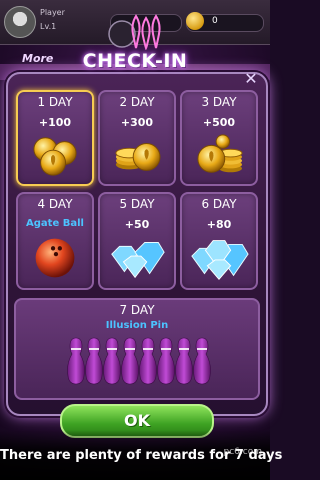  What do you see at coordinates (137, 224) in the screenshot?
I see `reward-amount: +50` at bounding box center [137, 224].